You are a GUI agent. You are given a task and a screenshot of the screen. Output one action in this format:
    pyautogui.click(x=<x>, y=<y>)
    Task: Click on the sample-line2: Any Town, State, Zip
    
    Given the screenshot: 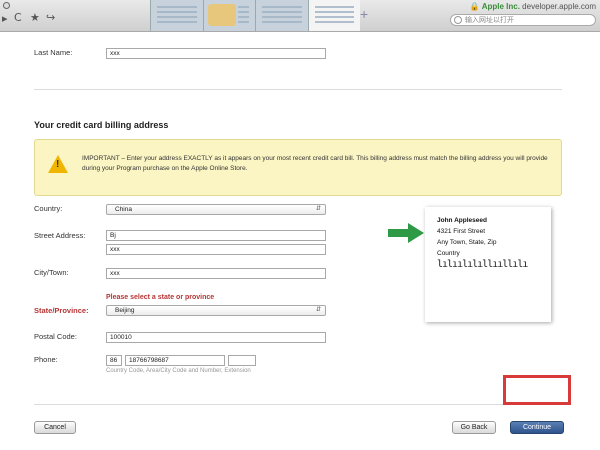 What is the action you would take?
    pyautogui.click(x=467, y=242)
    